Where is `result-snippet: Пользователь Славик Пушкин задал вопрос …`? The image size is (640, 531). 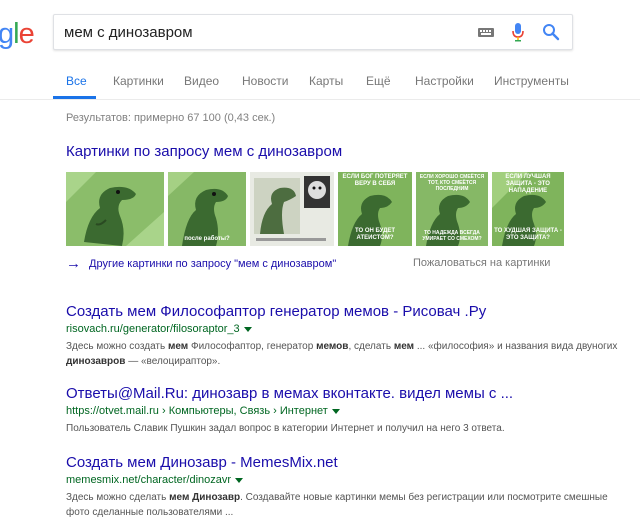
result-snippet: Пользователь Славик Пушкин задал вопрос … is located at coordinates (285, 428).